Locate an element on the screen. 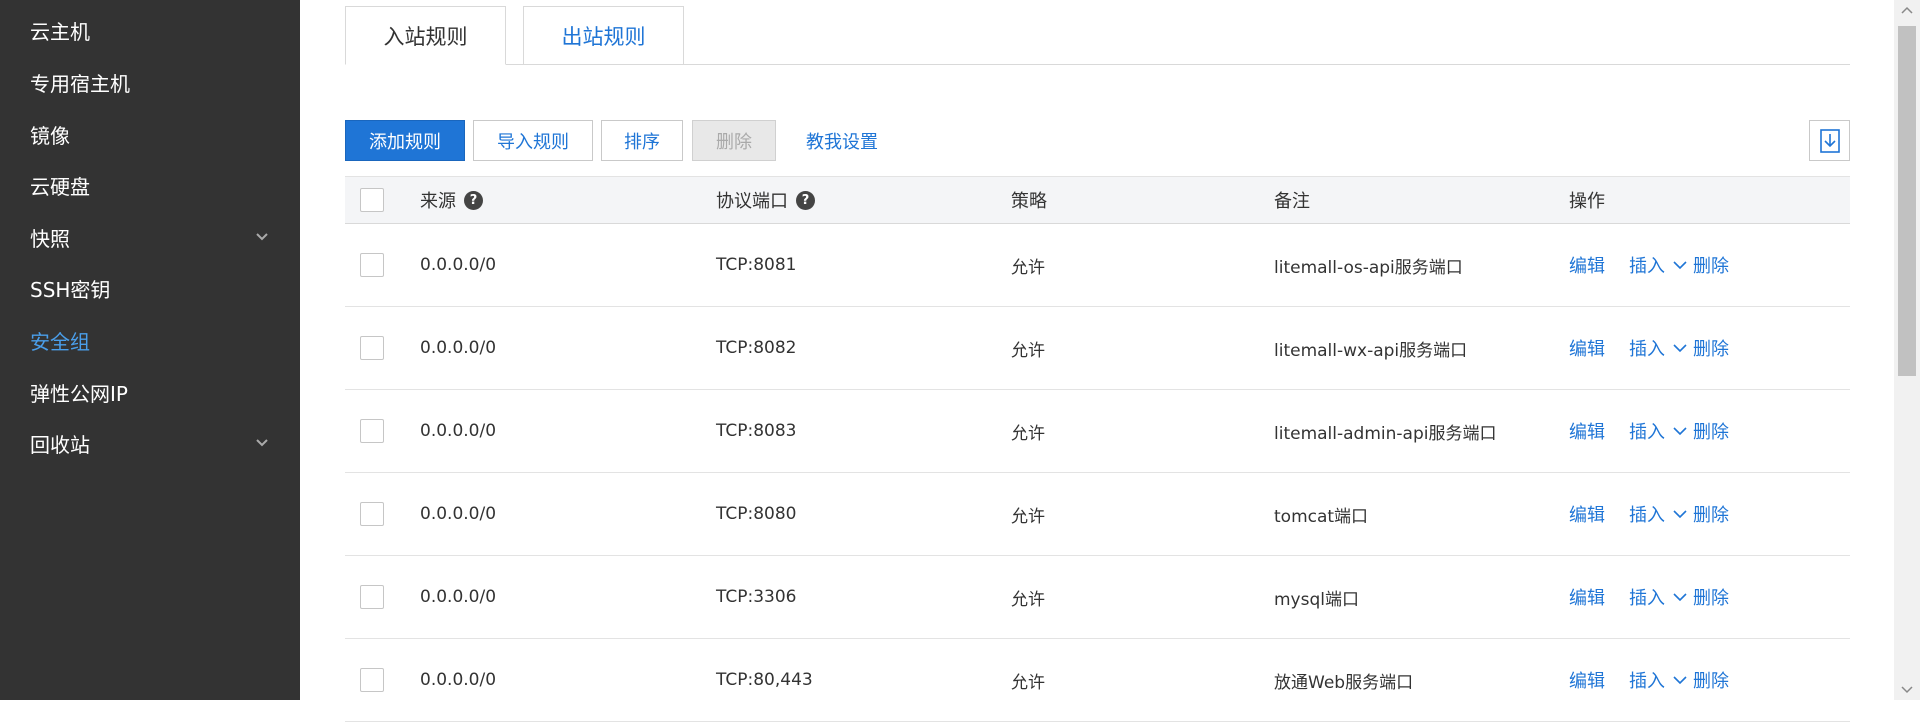 The width and height of the screenshot is (1920, 722). tab-outbound-rules: 出站规则 is located at coordinates (603, 35).